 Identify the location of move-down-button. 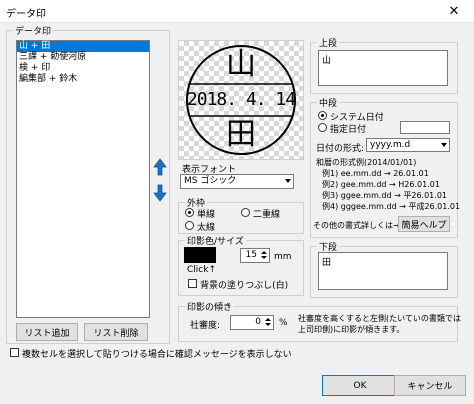
(160, 193).